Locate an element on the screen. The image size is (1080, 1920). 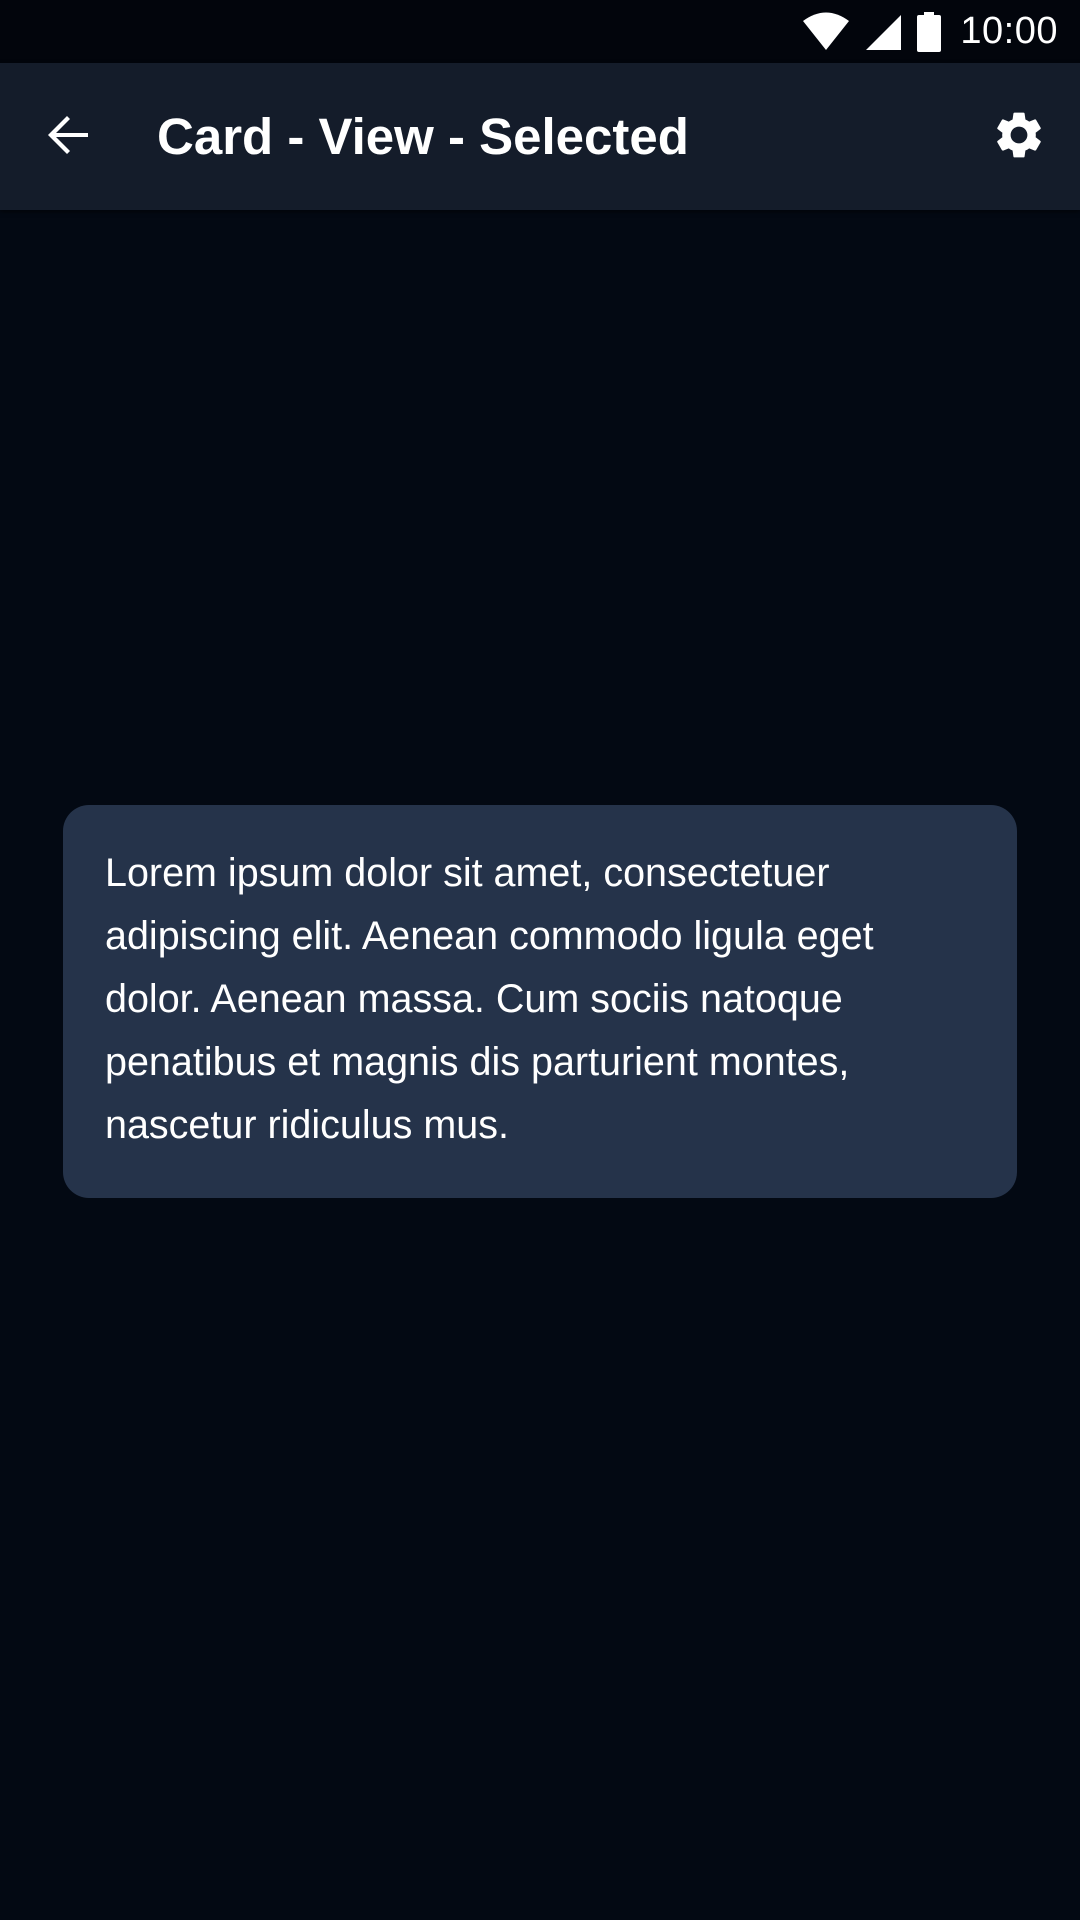
status-icons: 10:00 is located at coordinates (930, 31).